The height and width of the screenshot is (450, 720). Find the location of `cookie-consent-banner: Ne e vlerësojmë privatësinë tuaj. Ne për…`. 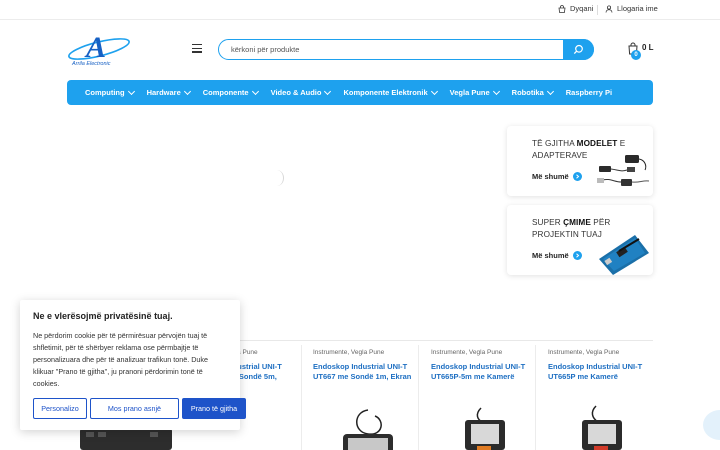

cookie-consent-banner: Ne e vlerësojmë privatësinë tuaj. Ne për… is located at coordinates (133, 365).